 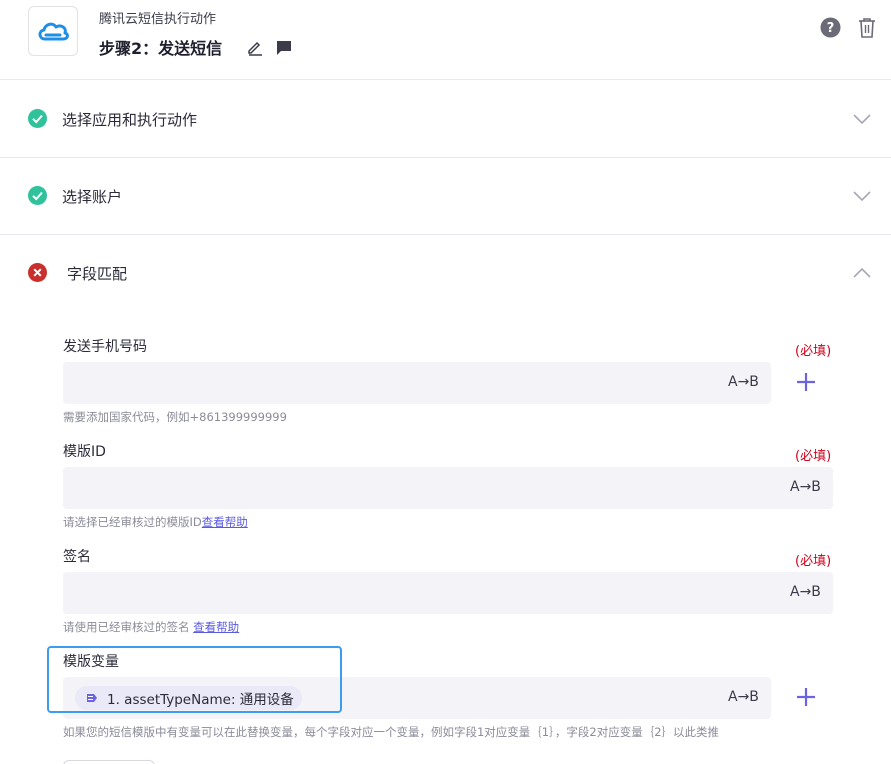 What do you see at coordinates (445, 196) in the screenshot?
I see `section-select-account: 选择账户` at bounding box center [445, 196].